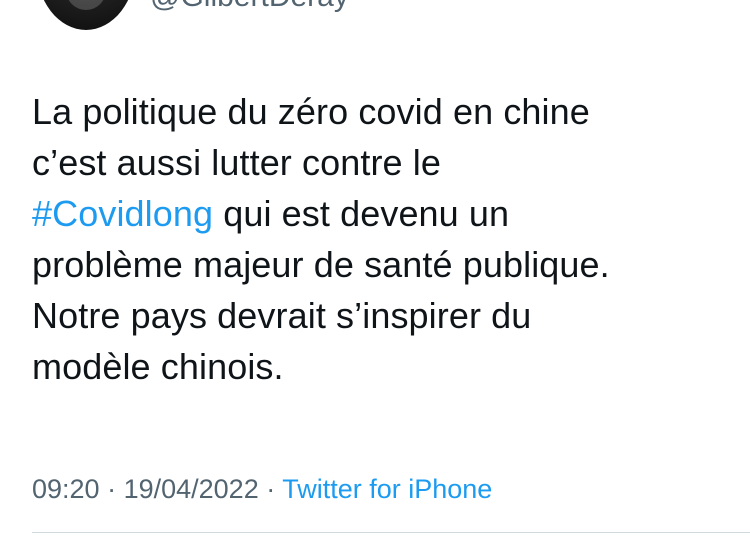  What do you see at coordinates (122, 213) in the screenshot?
I see `hashtag-link: #Covidlong` at bounding box center [122, 213].